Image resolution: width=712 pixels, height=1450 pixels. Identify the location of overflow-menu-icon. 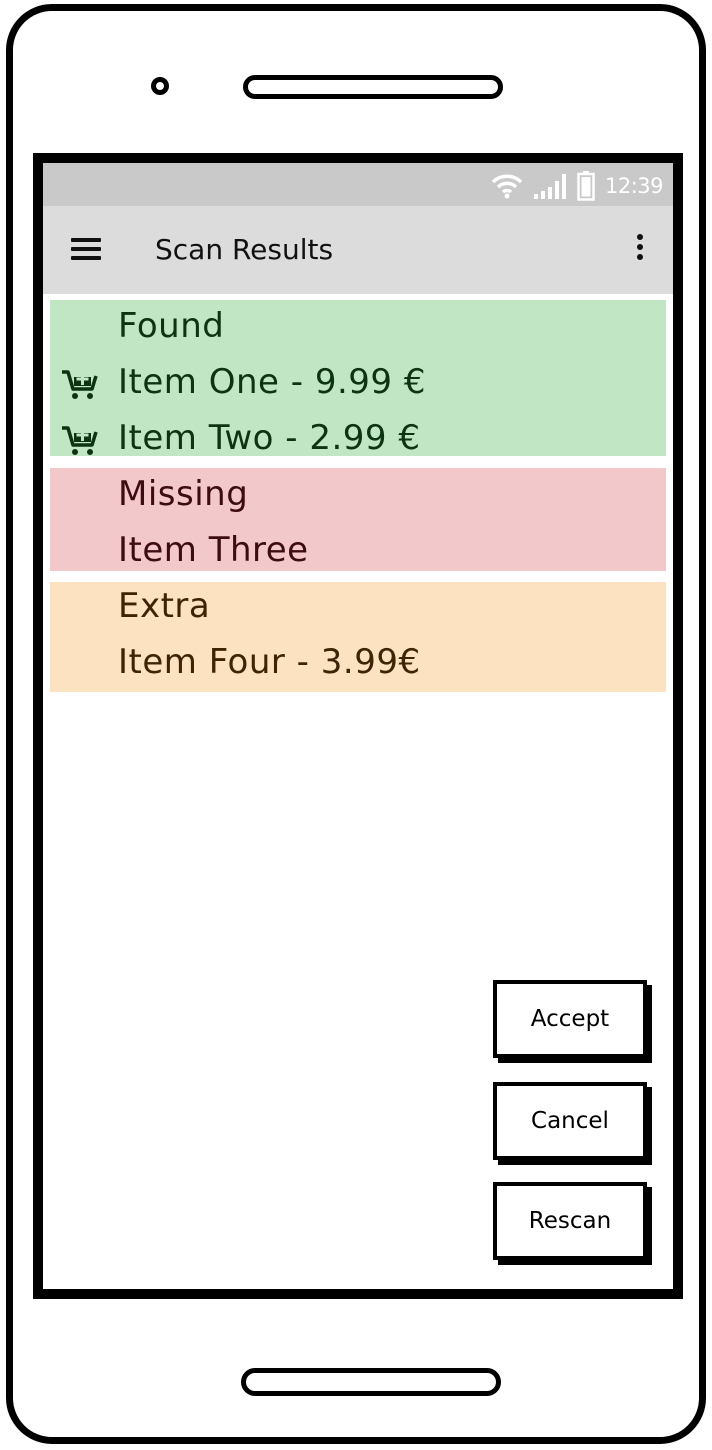
(640, 250).